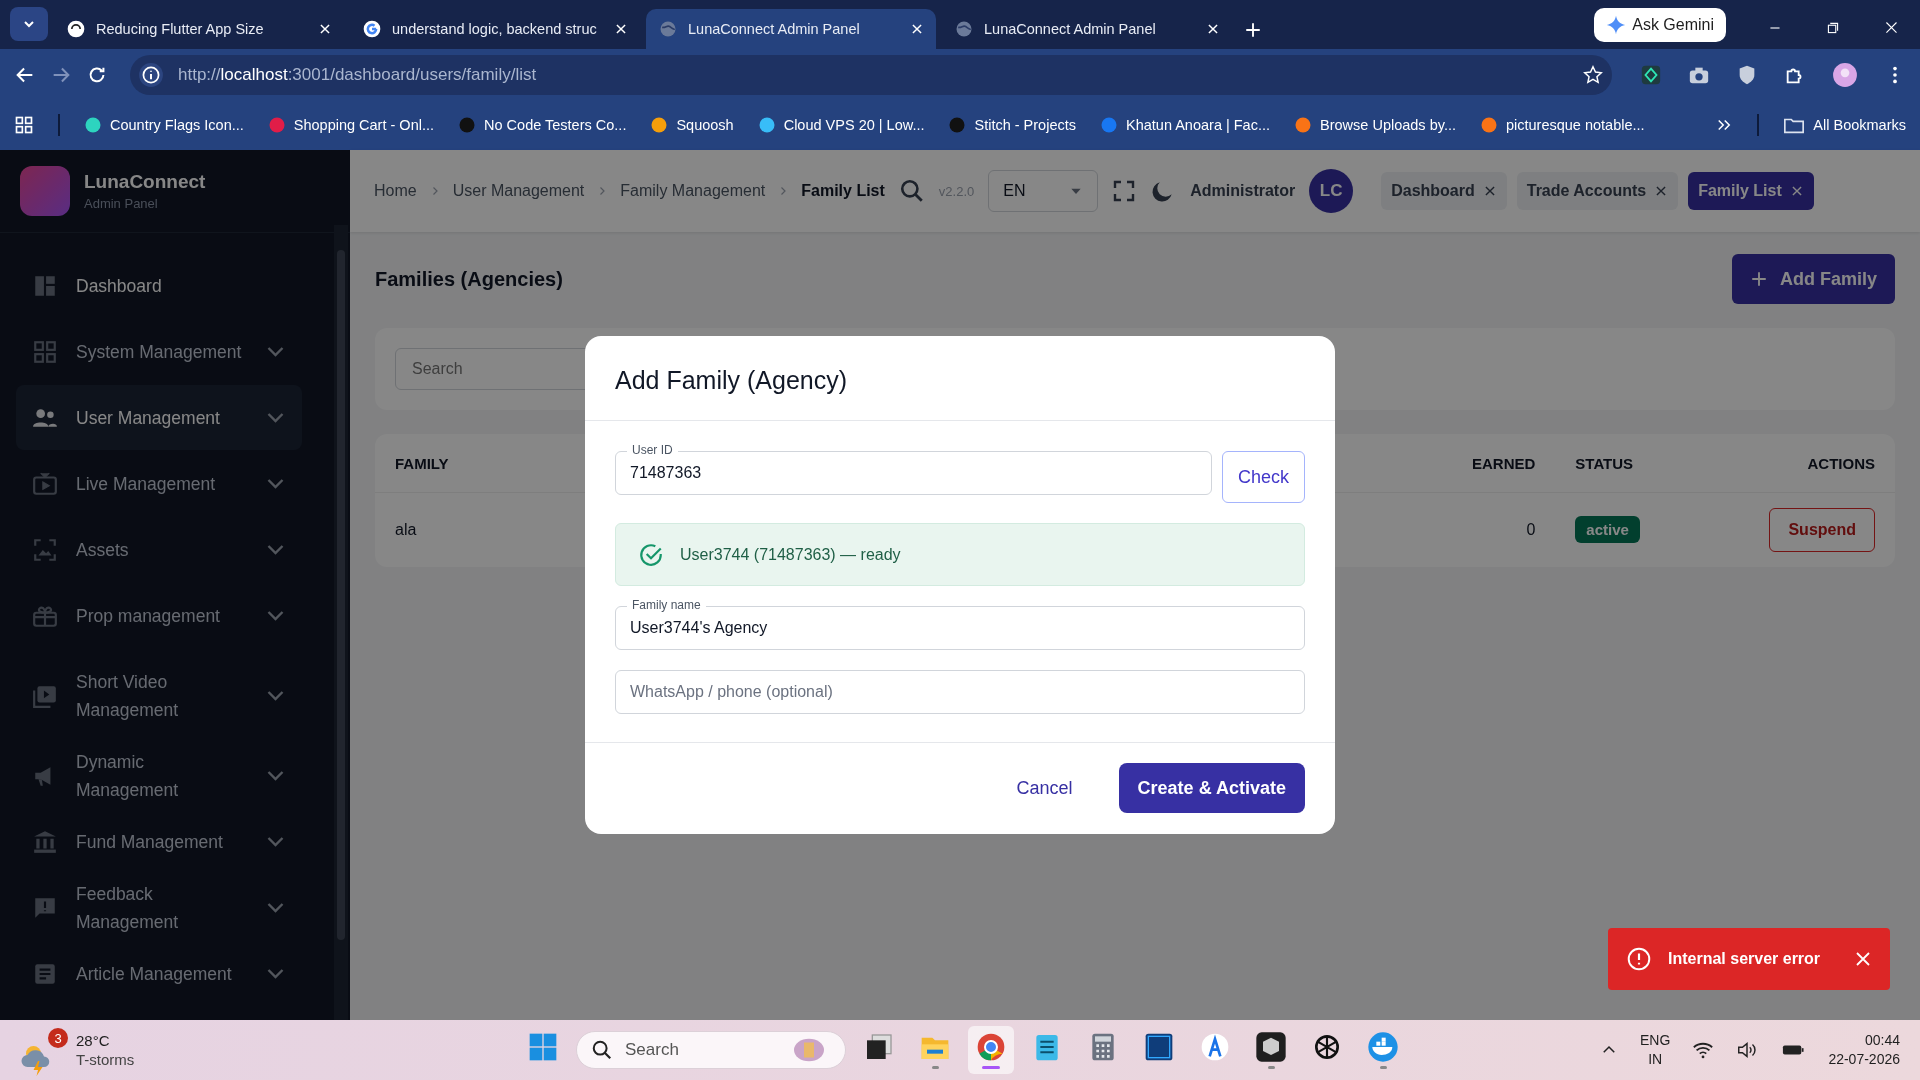 The image size is (1920, 1080). I want to click on field-label: User ID, so click(652, 450).